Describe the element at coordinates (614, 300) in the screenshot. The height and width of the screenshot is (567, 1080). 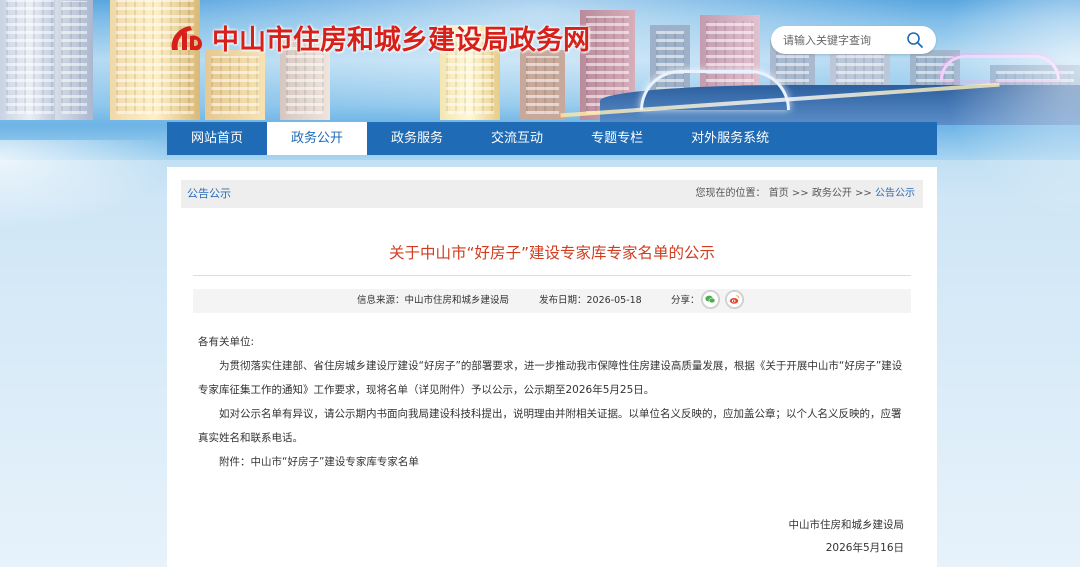
I see `date-value: 2026-05-18` at that location.